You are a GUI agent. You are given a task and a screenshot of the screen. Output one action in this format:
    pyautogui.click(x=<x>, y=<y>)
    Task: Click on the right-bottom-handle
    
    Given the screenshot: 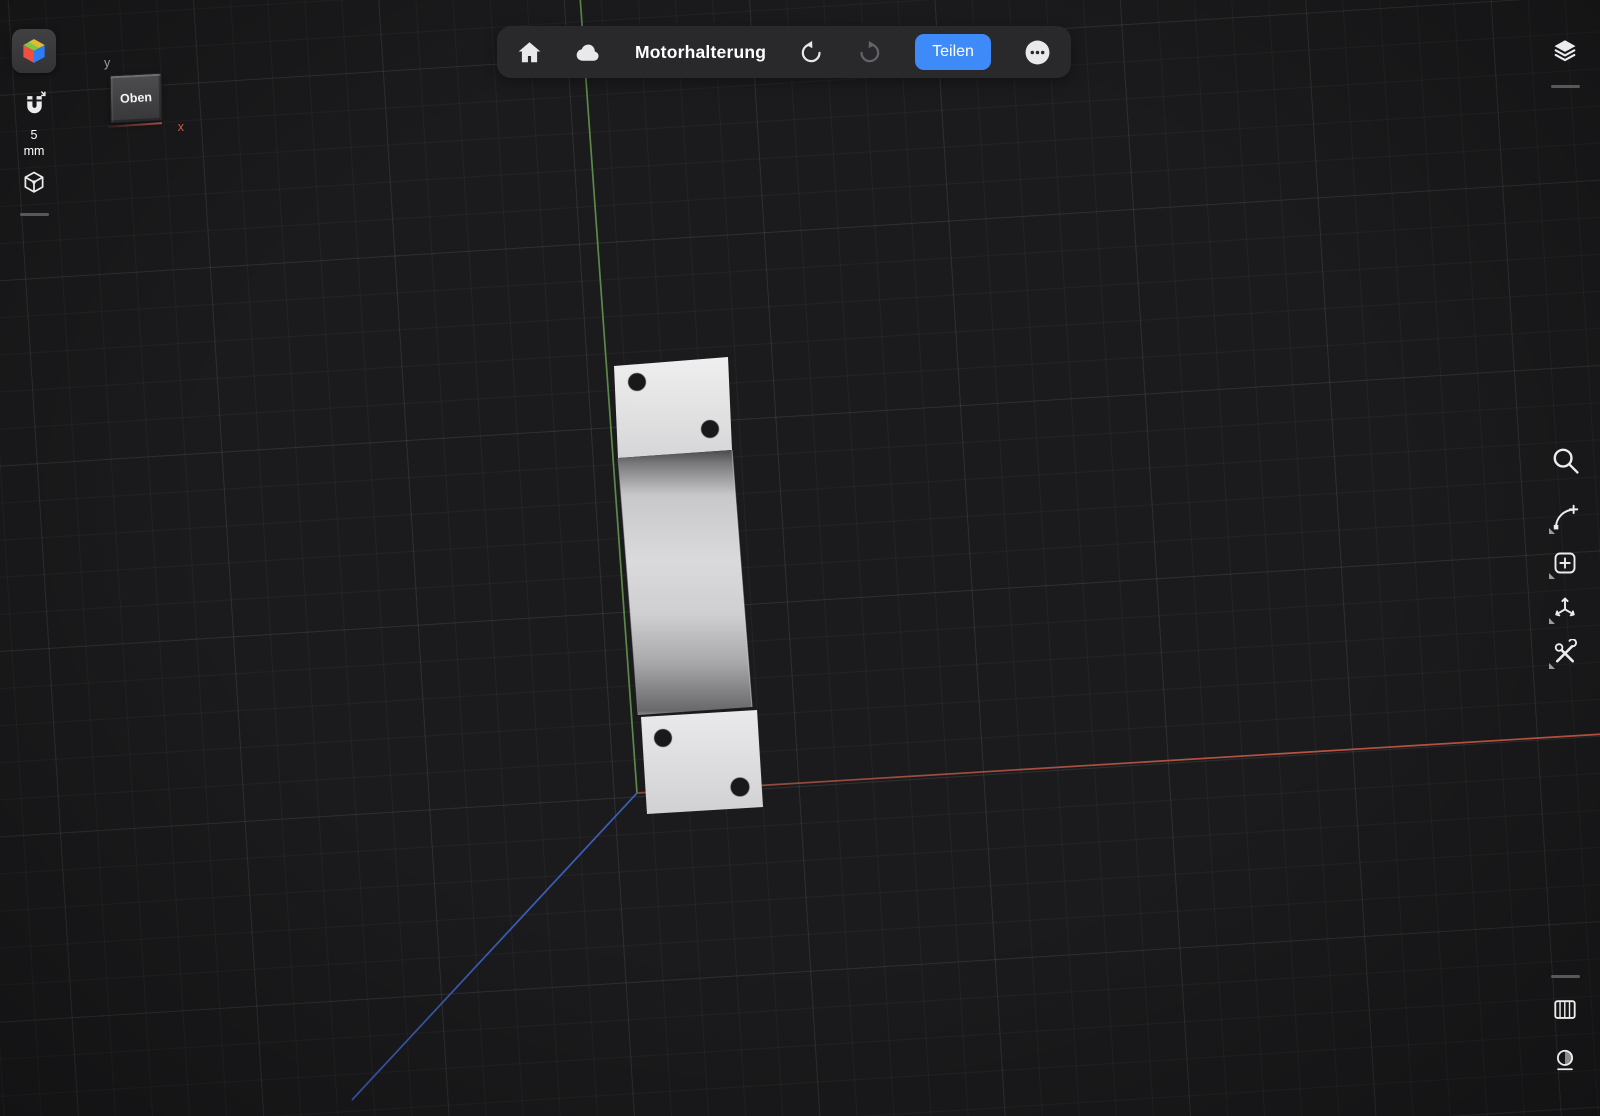 What is the action you would take?
    pyautogui.click(x=1565, y=976)
    